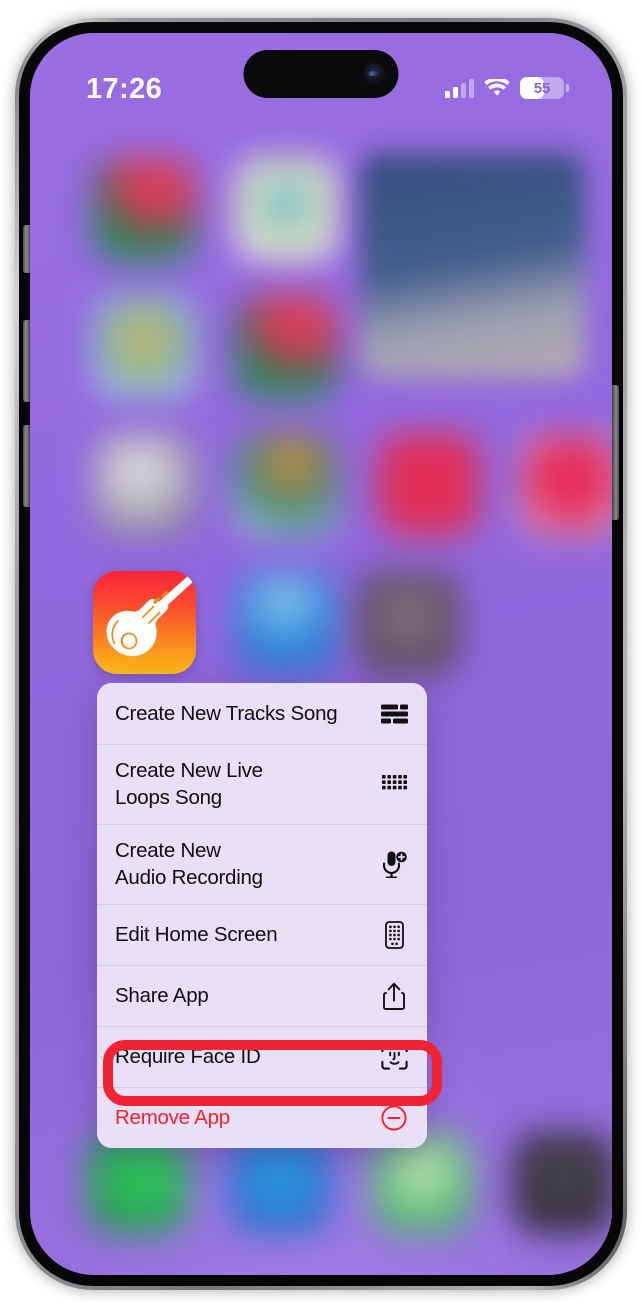 The image size is (642, 1305). I want to click on menu-item-label: Require Face ID, so click(188, 1057).